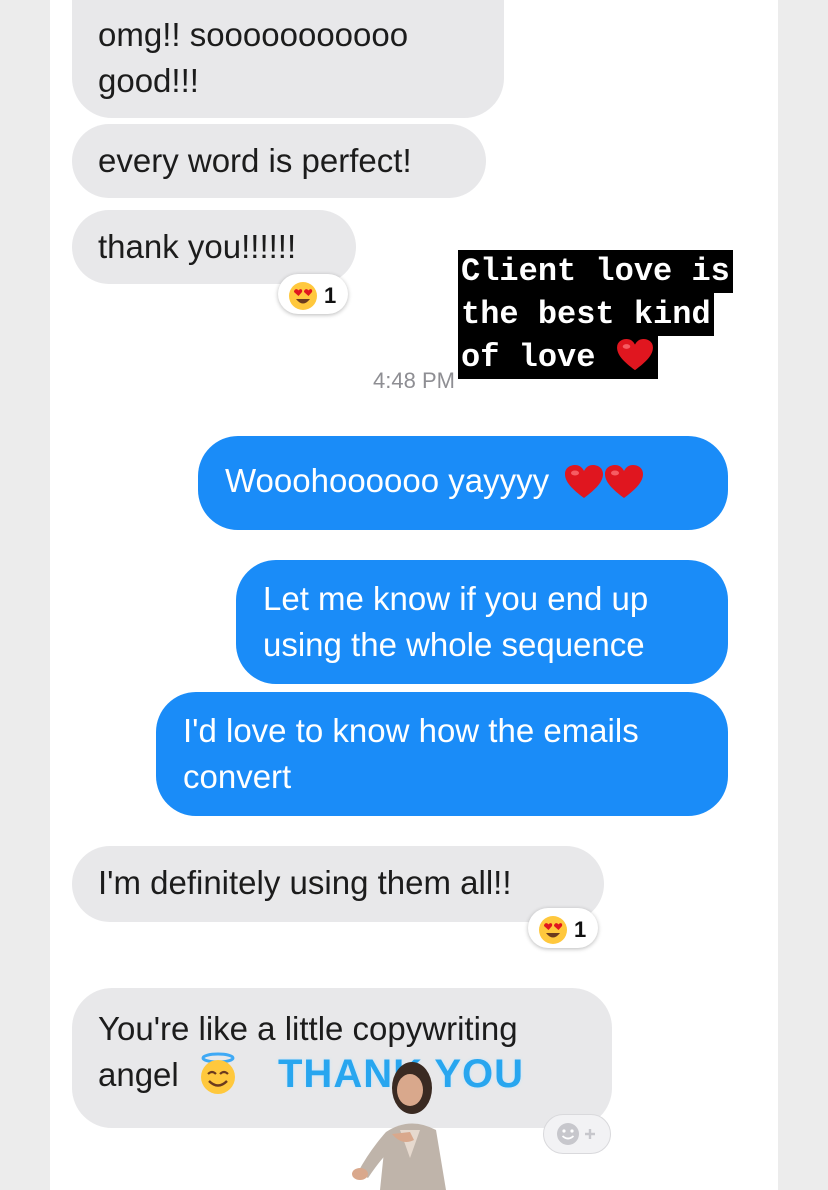 The image size is (828, 1190). I want to click on caption-line-last: of love, so click(558, 357).